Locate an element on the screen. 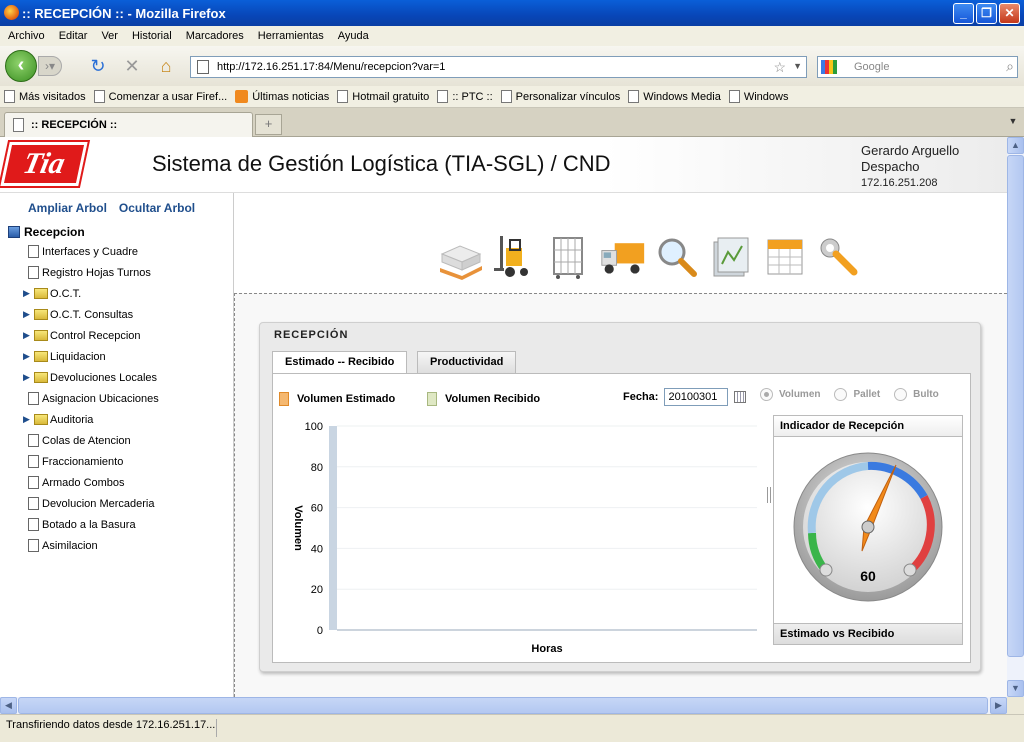  user-ip: 172.16.251.208 is located at coordinates (899, 183).